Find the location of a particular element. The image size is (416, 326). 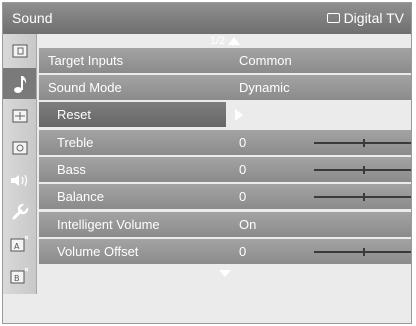

wrench-icon is located at coordinates (20, 210).